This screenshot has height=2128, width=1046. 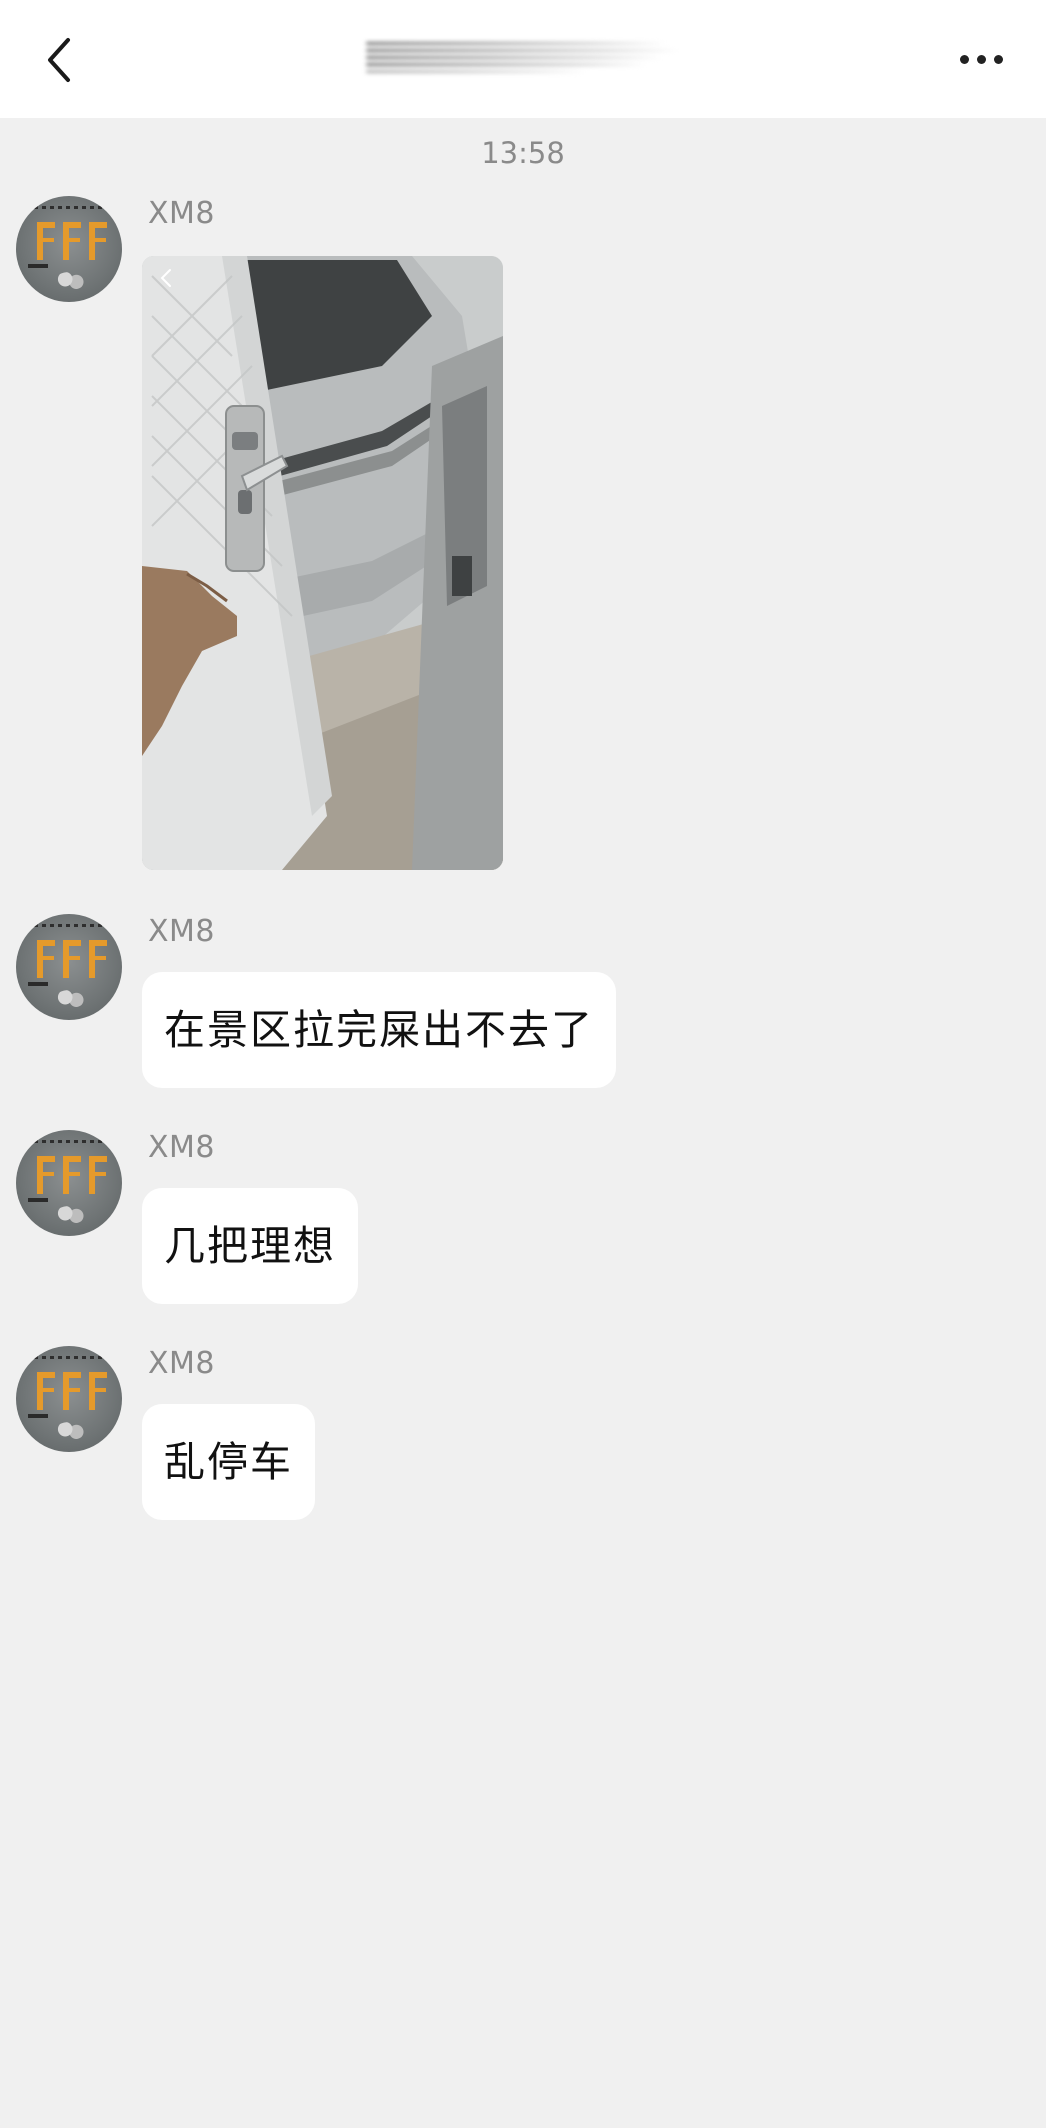 I want to click on chevron-left-icon, so click(x=59, y=60).